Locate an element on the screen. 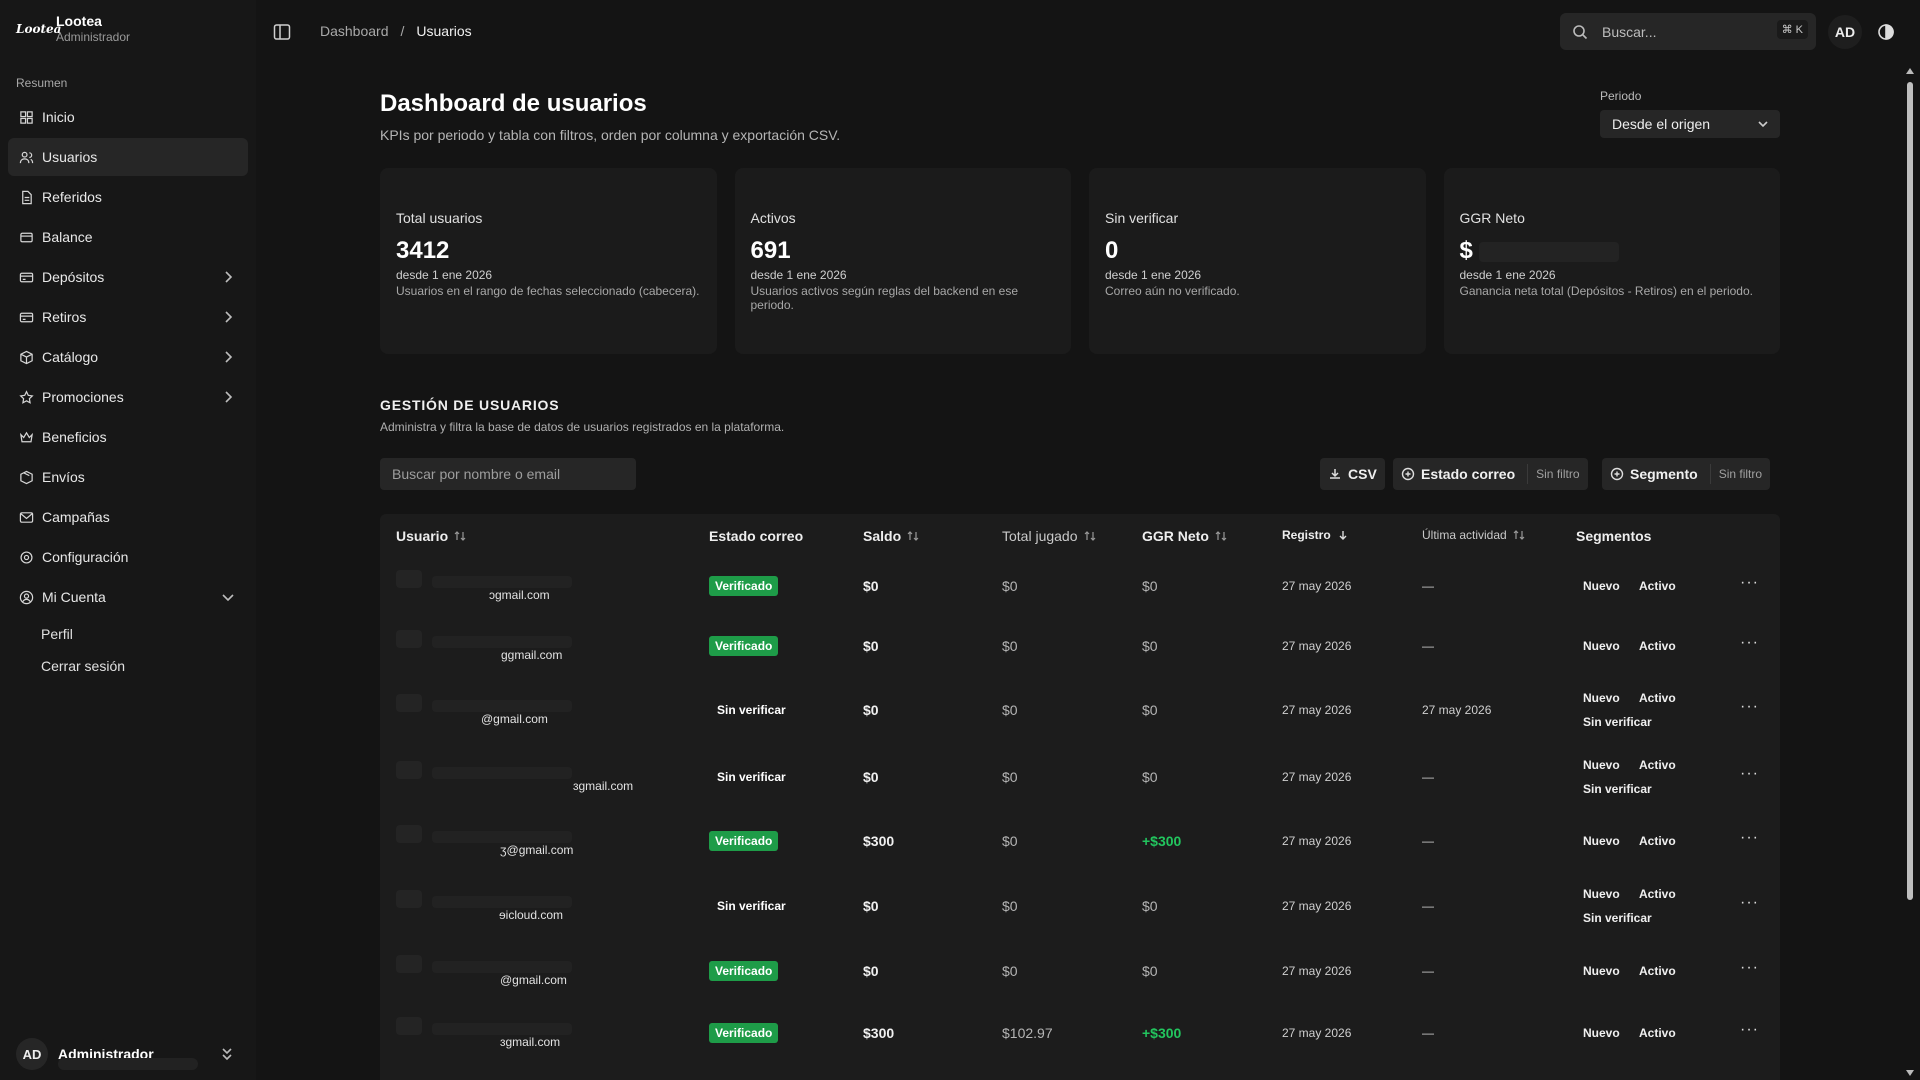 The width and height of the screenshot is (1920, 1080). sidebar-subitem-perfil: Perfil is located at coordinates (144, 634).